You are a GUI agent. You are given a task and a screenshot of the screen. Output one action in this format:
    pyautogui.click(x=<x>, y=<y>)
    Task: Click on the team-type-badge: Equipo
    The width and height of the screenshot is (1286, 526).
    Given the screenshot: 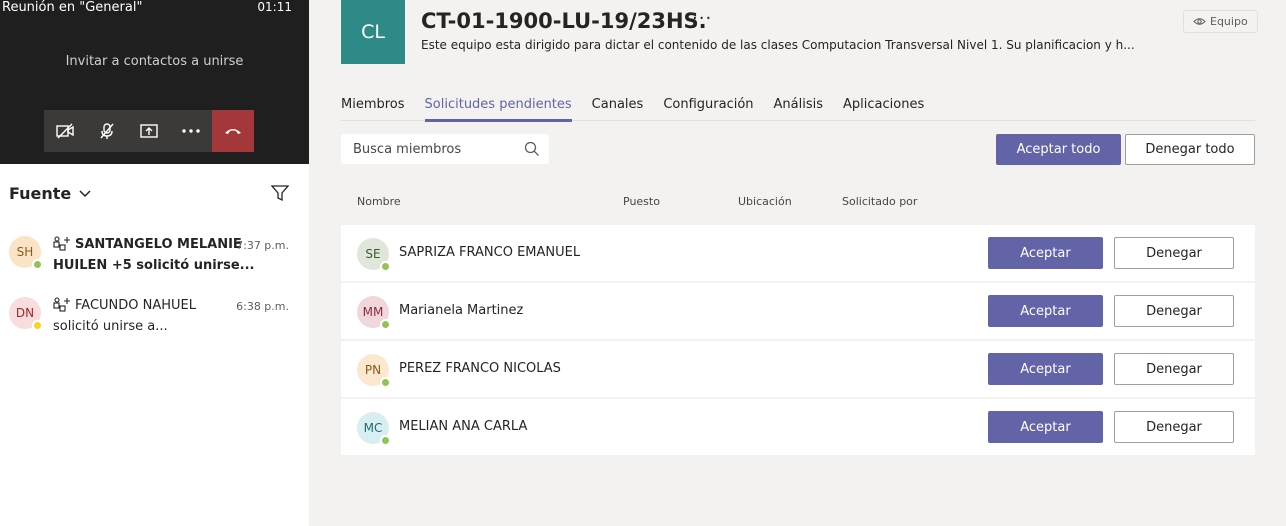 What is the action you would take?
    pyautogui.click(x=1220, y=21)
    